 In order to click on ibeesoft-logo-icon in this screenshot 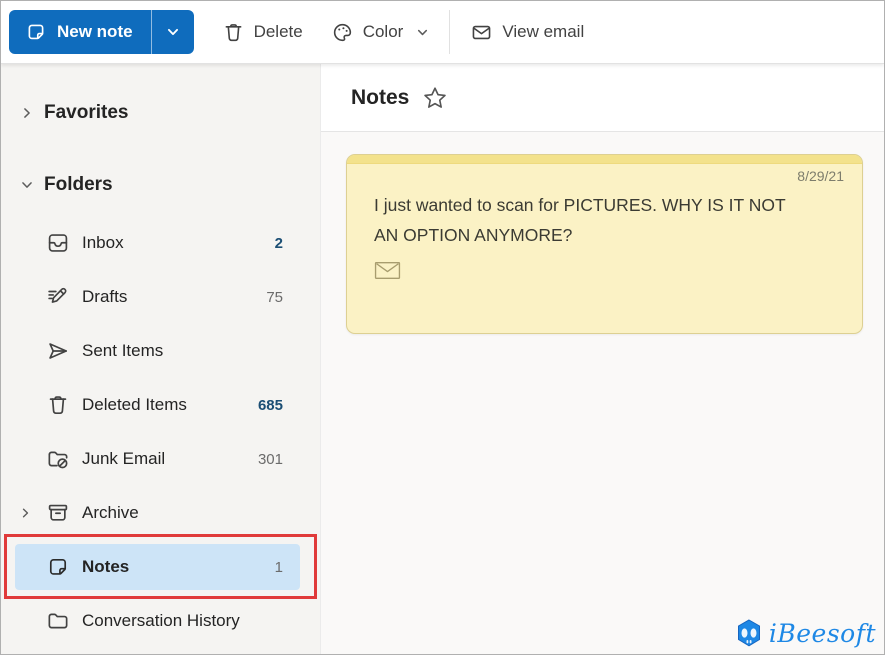, I will do `click(749, 633)`.